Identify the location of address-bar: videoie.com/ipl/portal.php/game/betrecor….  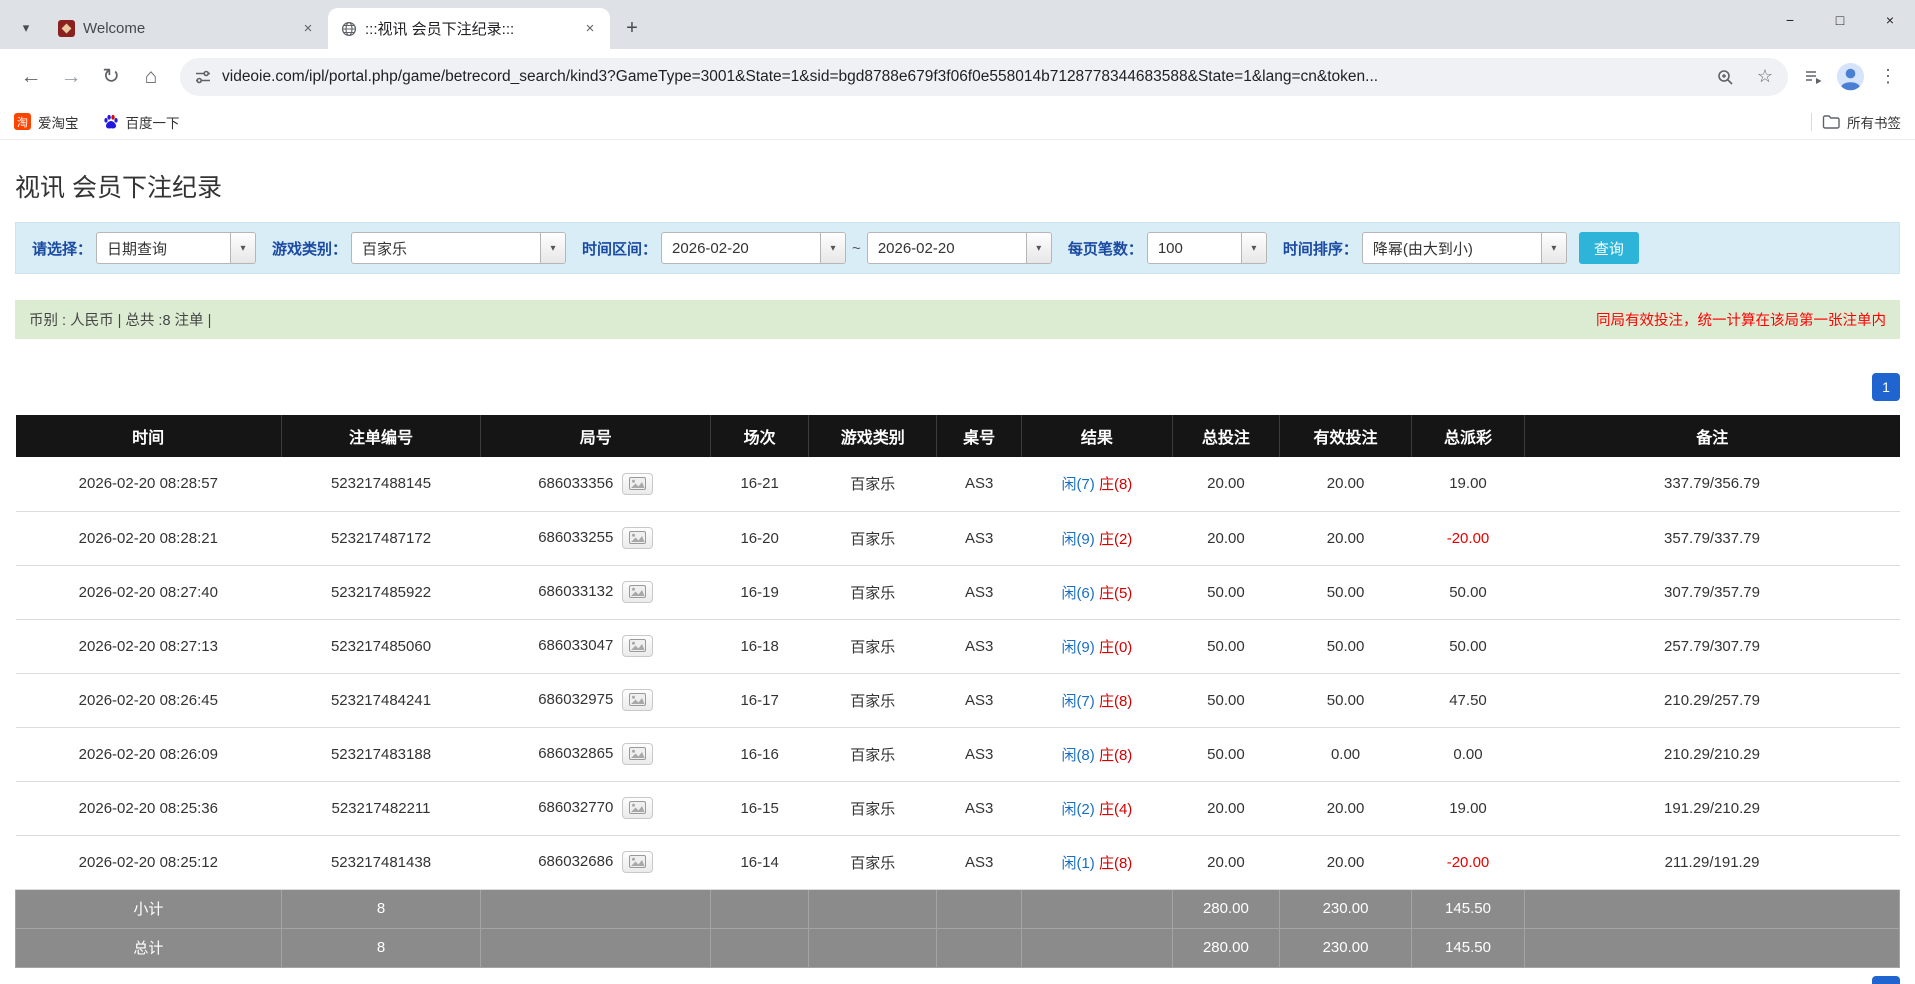
(984, 76).